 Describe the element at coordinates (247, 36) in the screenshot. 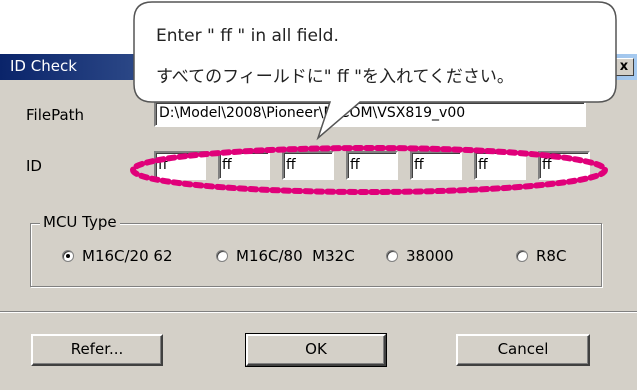

I see `callout-line-1: Enter " ff " in all field.` at that location.